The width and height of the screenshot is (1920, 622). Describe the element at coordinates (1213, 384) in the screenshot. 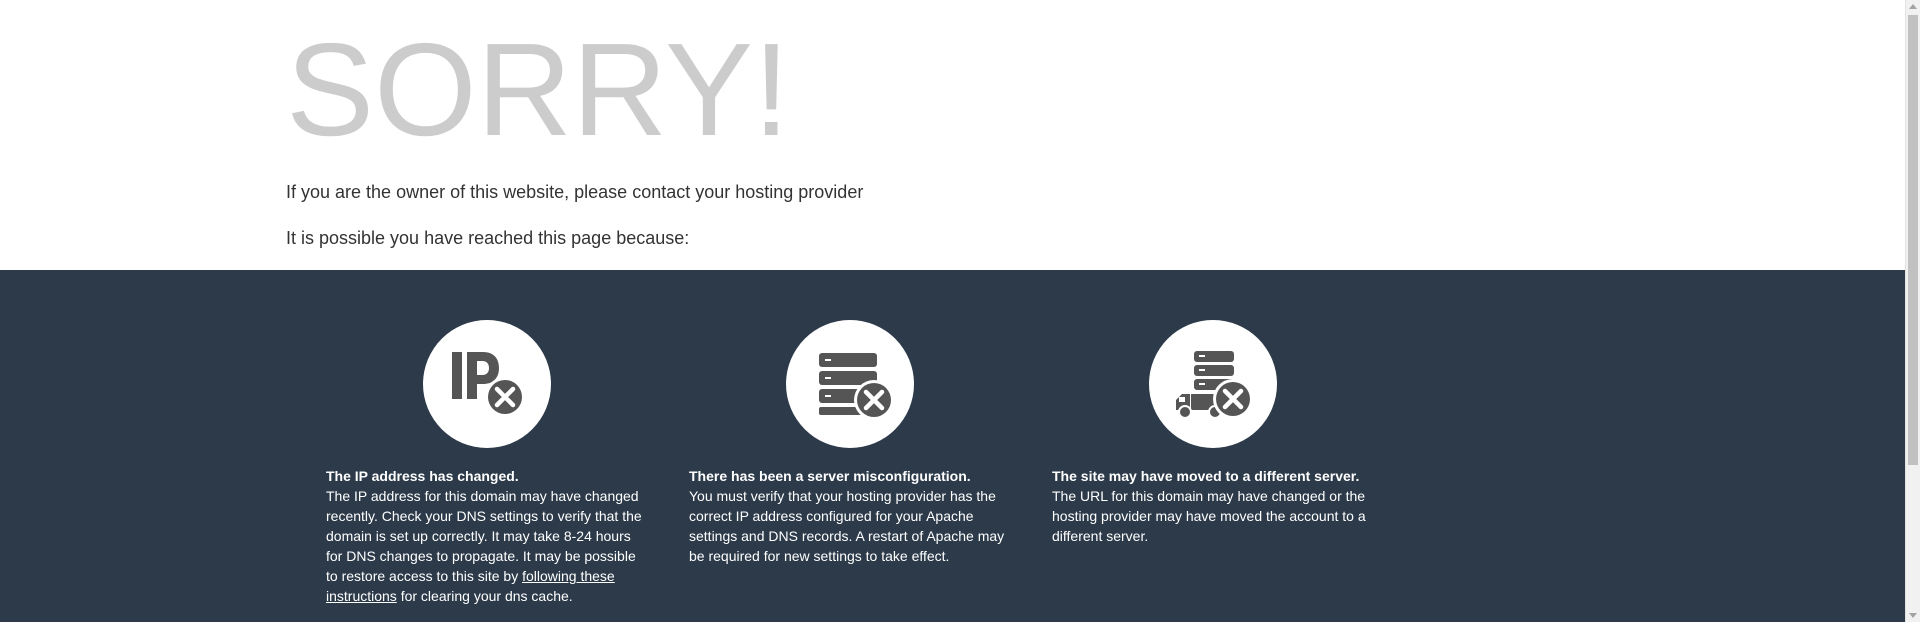

I see `server-moved-icon` at that location.